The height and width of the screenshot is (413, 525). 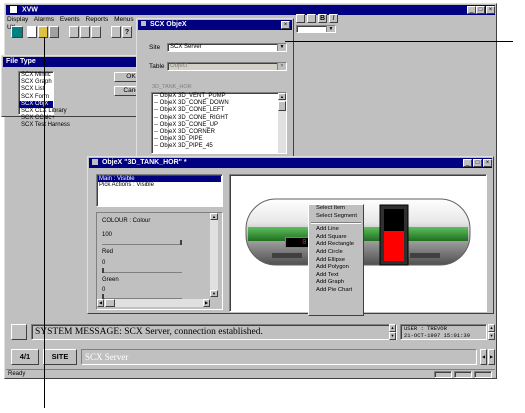 What do you see at coordinates (96, 32) in the screenshot?
I see `paste-icon` at bounding box center [96, 32].